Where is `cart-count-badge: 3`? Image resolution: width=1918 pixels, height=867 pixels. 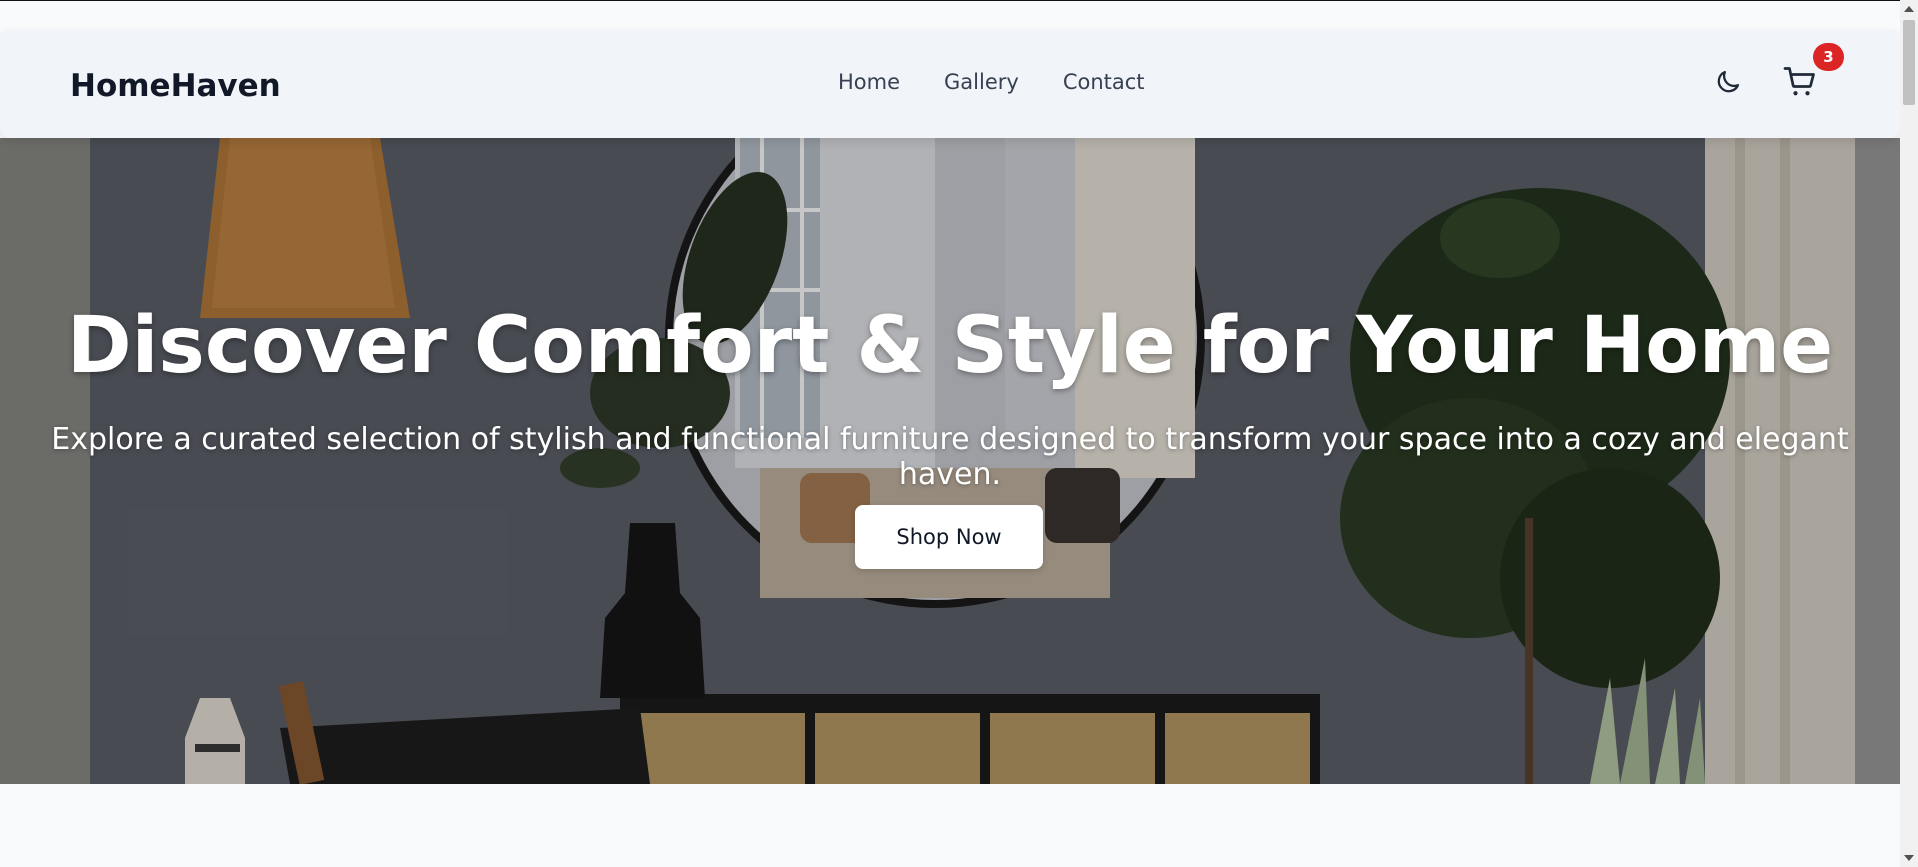
cart-count-badge: 3 is located at coordinates (1828, 57).